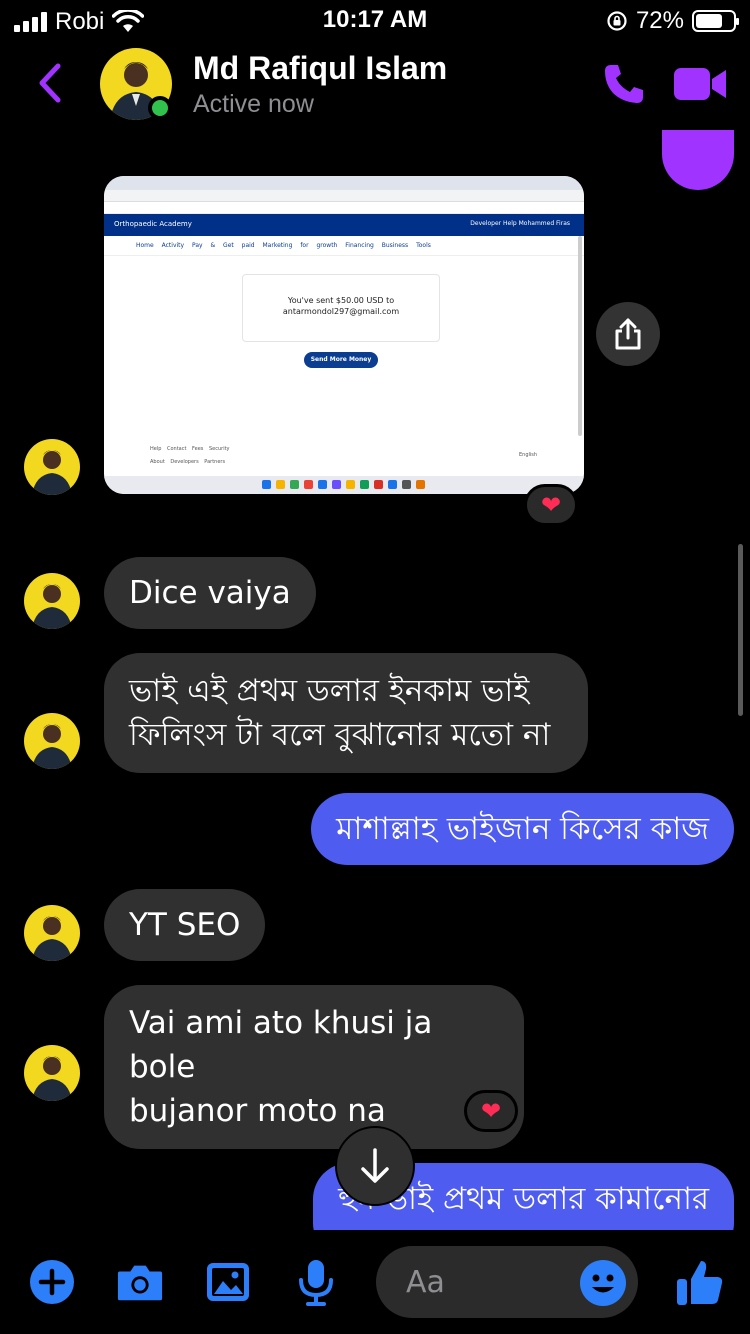 This screenshot has width=750, height=1334. Describe the element at coordinates (153, 224) in the screenshot. I see `paypal-brand: Orthopaedic Academy` at that location.